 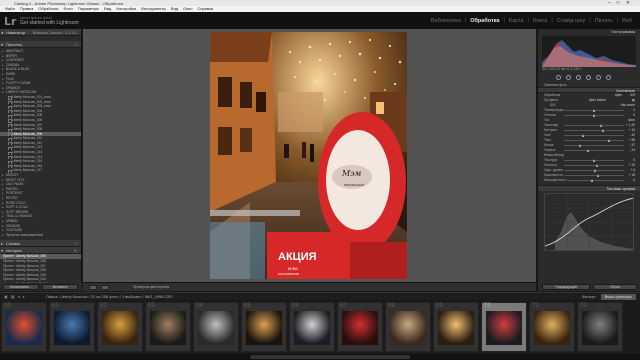 I want to click on develop-tools, so click(x=589, y=77).